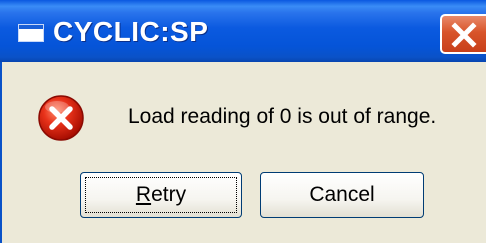  What do you see at coordinates (143, 194) in the screenshot?
I see `retry-mnemonic: R` at bounding box center [143, 194].